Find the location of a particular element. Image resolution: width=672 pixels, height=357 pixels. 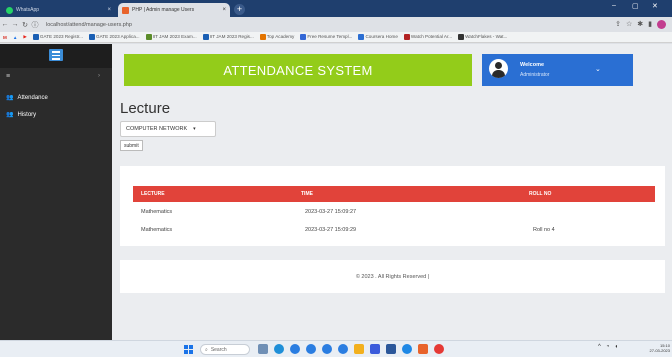

volume-icon: ◖ is located at coordinates (616, 347).